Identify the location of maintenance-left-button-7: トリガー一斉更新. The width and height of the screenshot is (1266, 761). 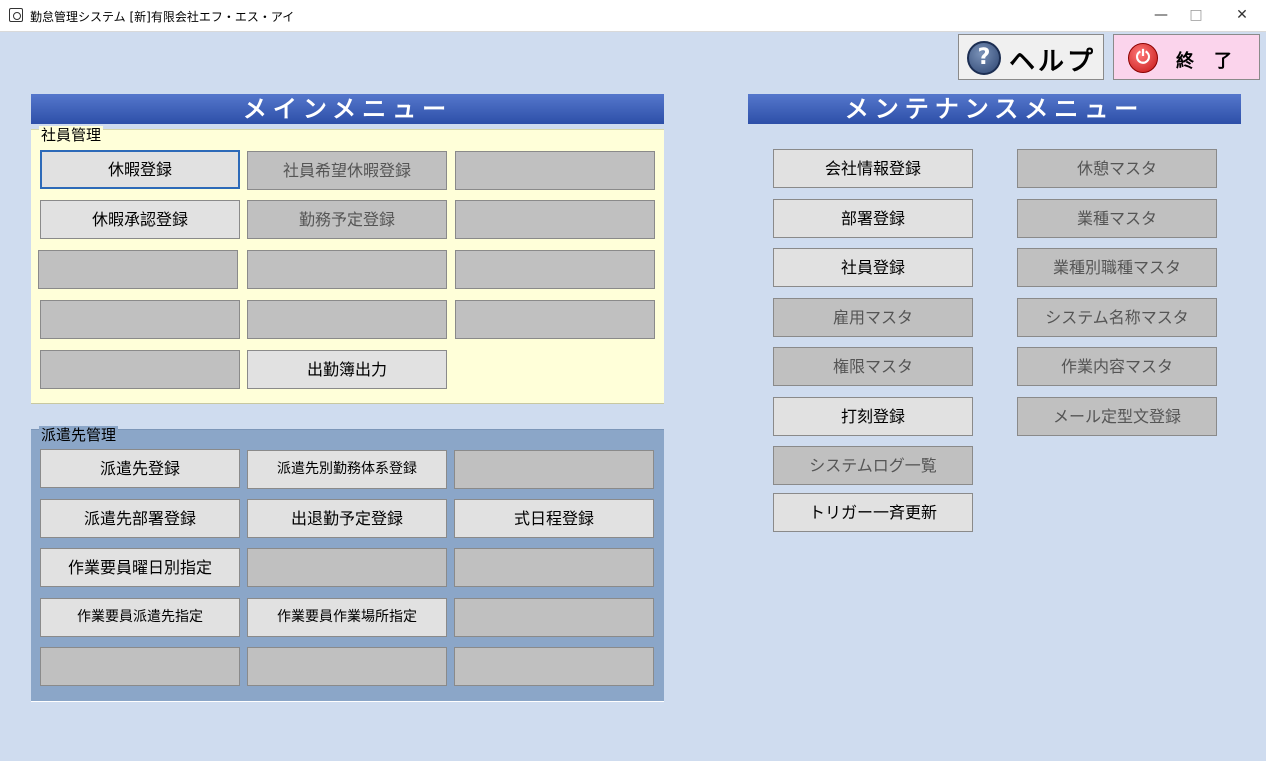
(873, 512).